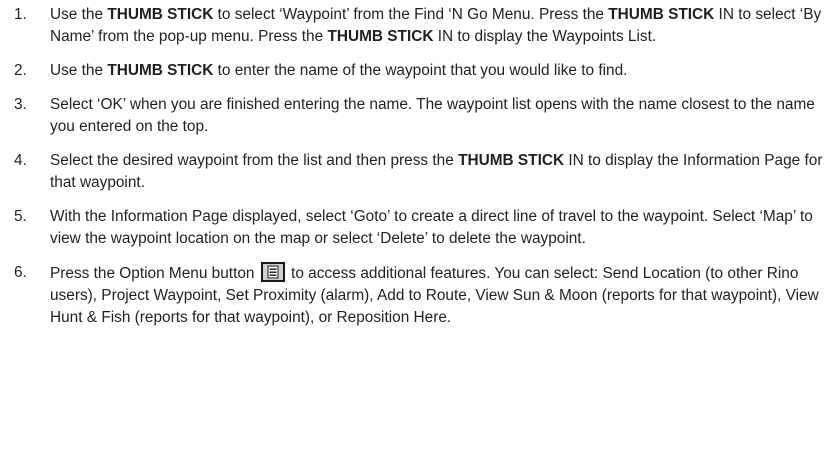  I want to click on step-number: 5., so click(20, 216).